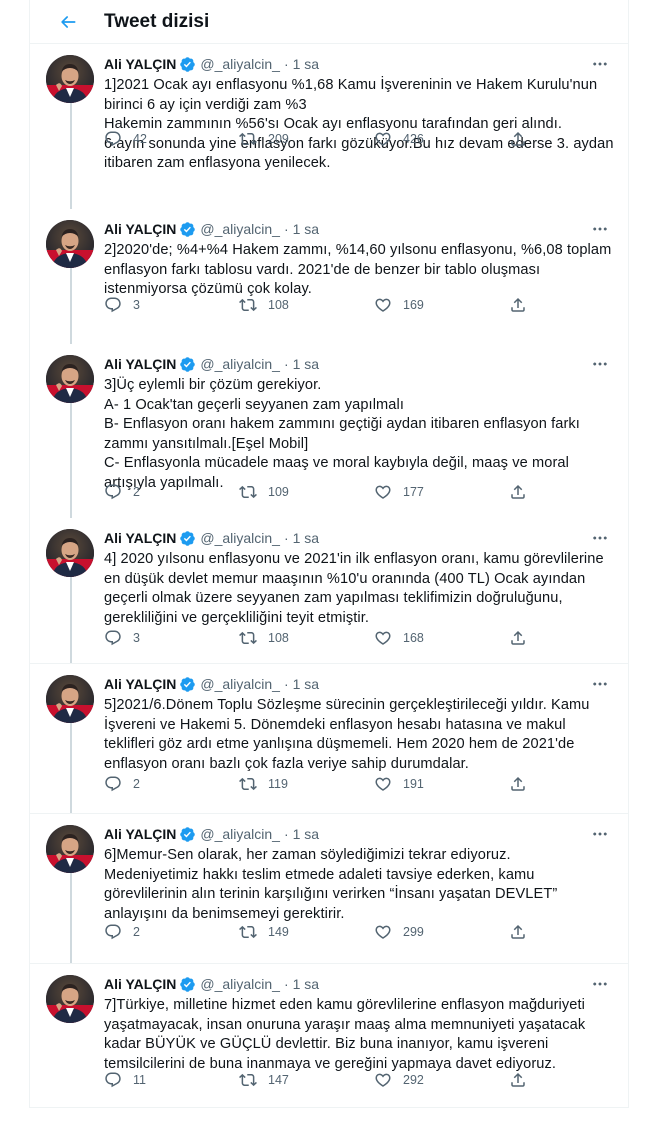 This screenshot has width=653, height=1123. I want to click on like-button: 426, so click(427, 139).